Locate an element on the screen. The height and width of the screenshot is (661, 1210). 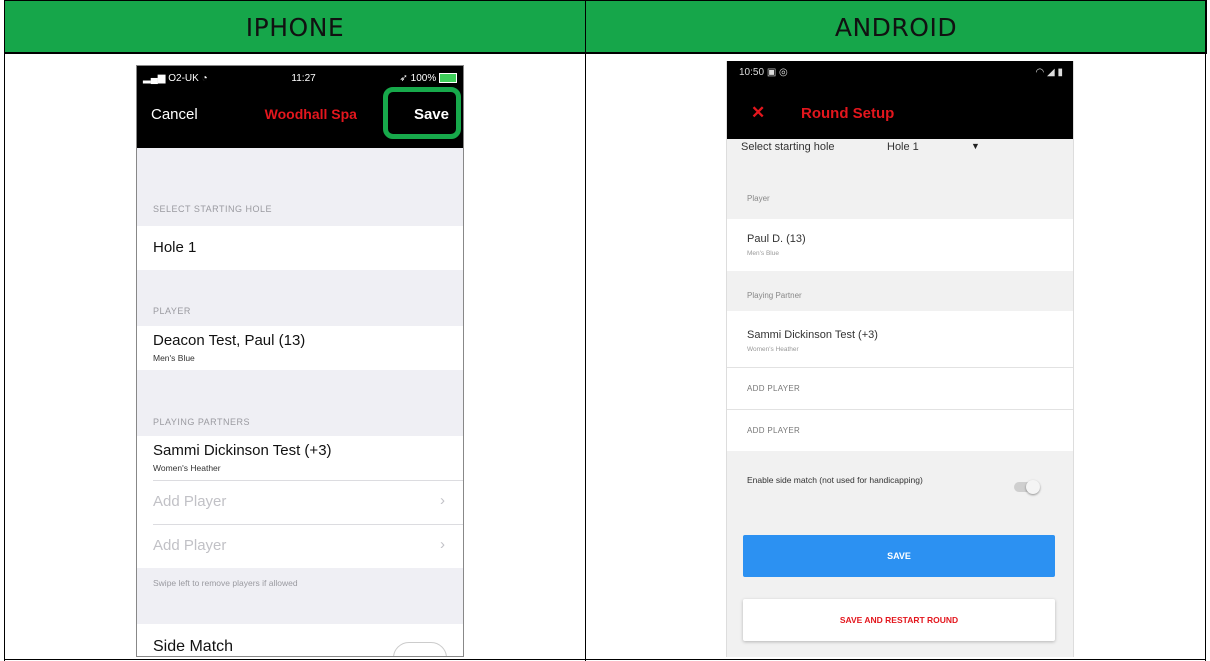
save-highlight-box is located at coordinates (422, 113).